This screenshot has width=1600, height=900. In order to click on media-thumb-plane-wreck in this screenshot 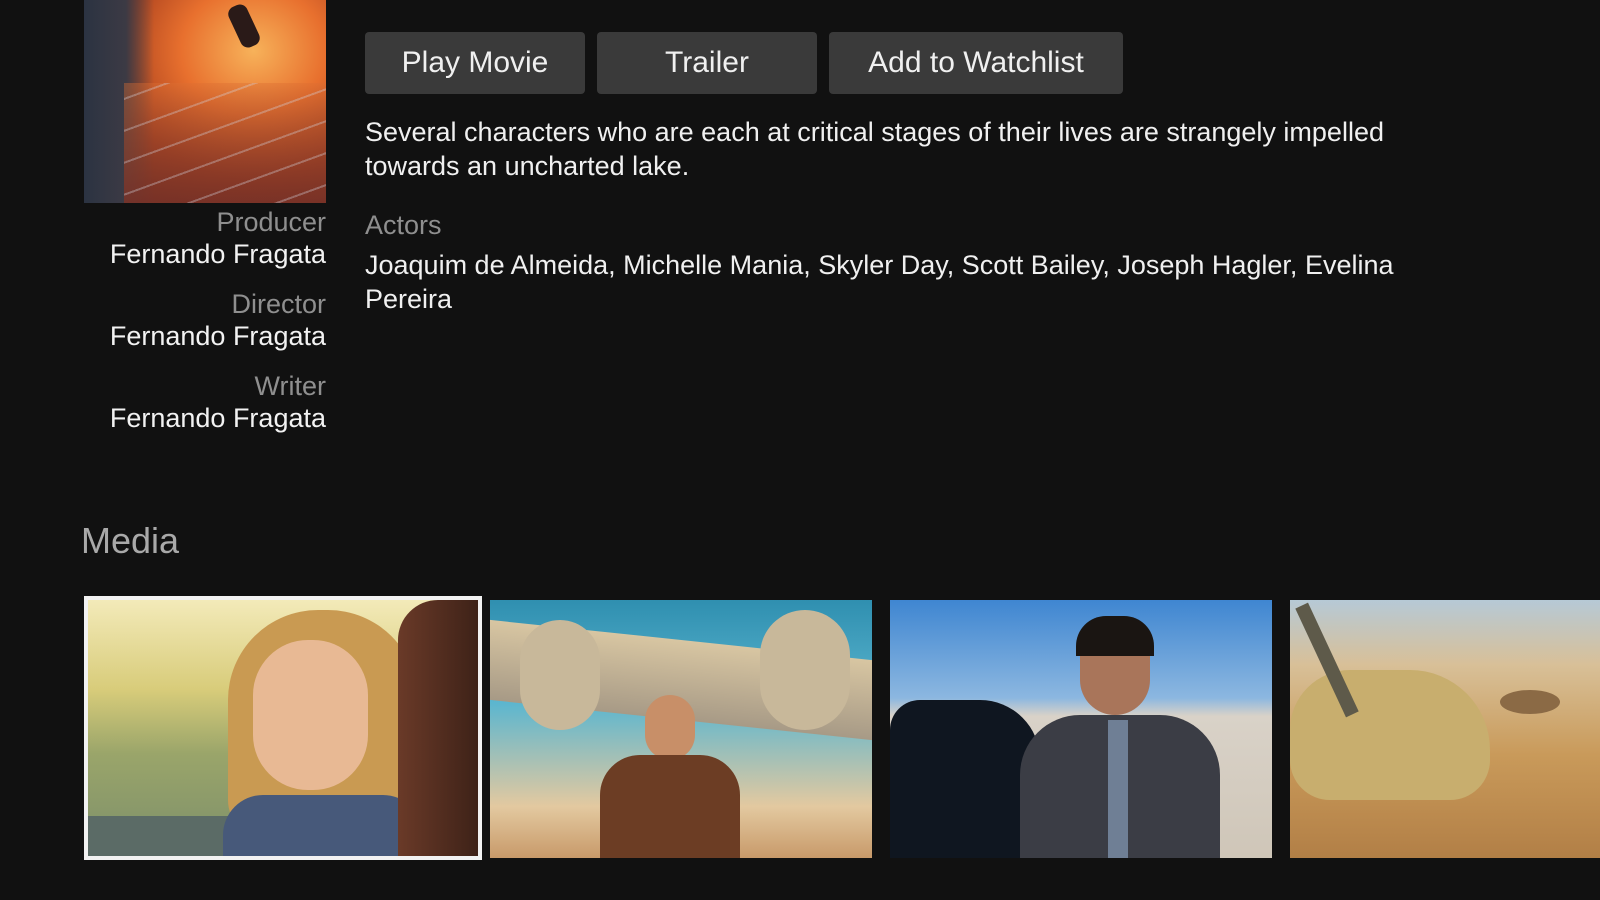, I will do `click(1445, 729)`.